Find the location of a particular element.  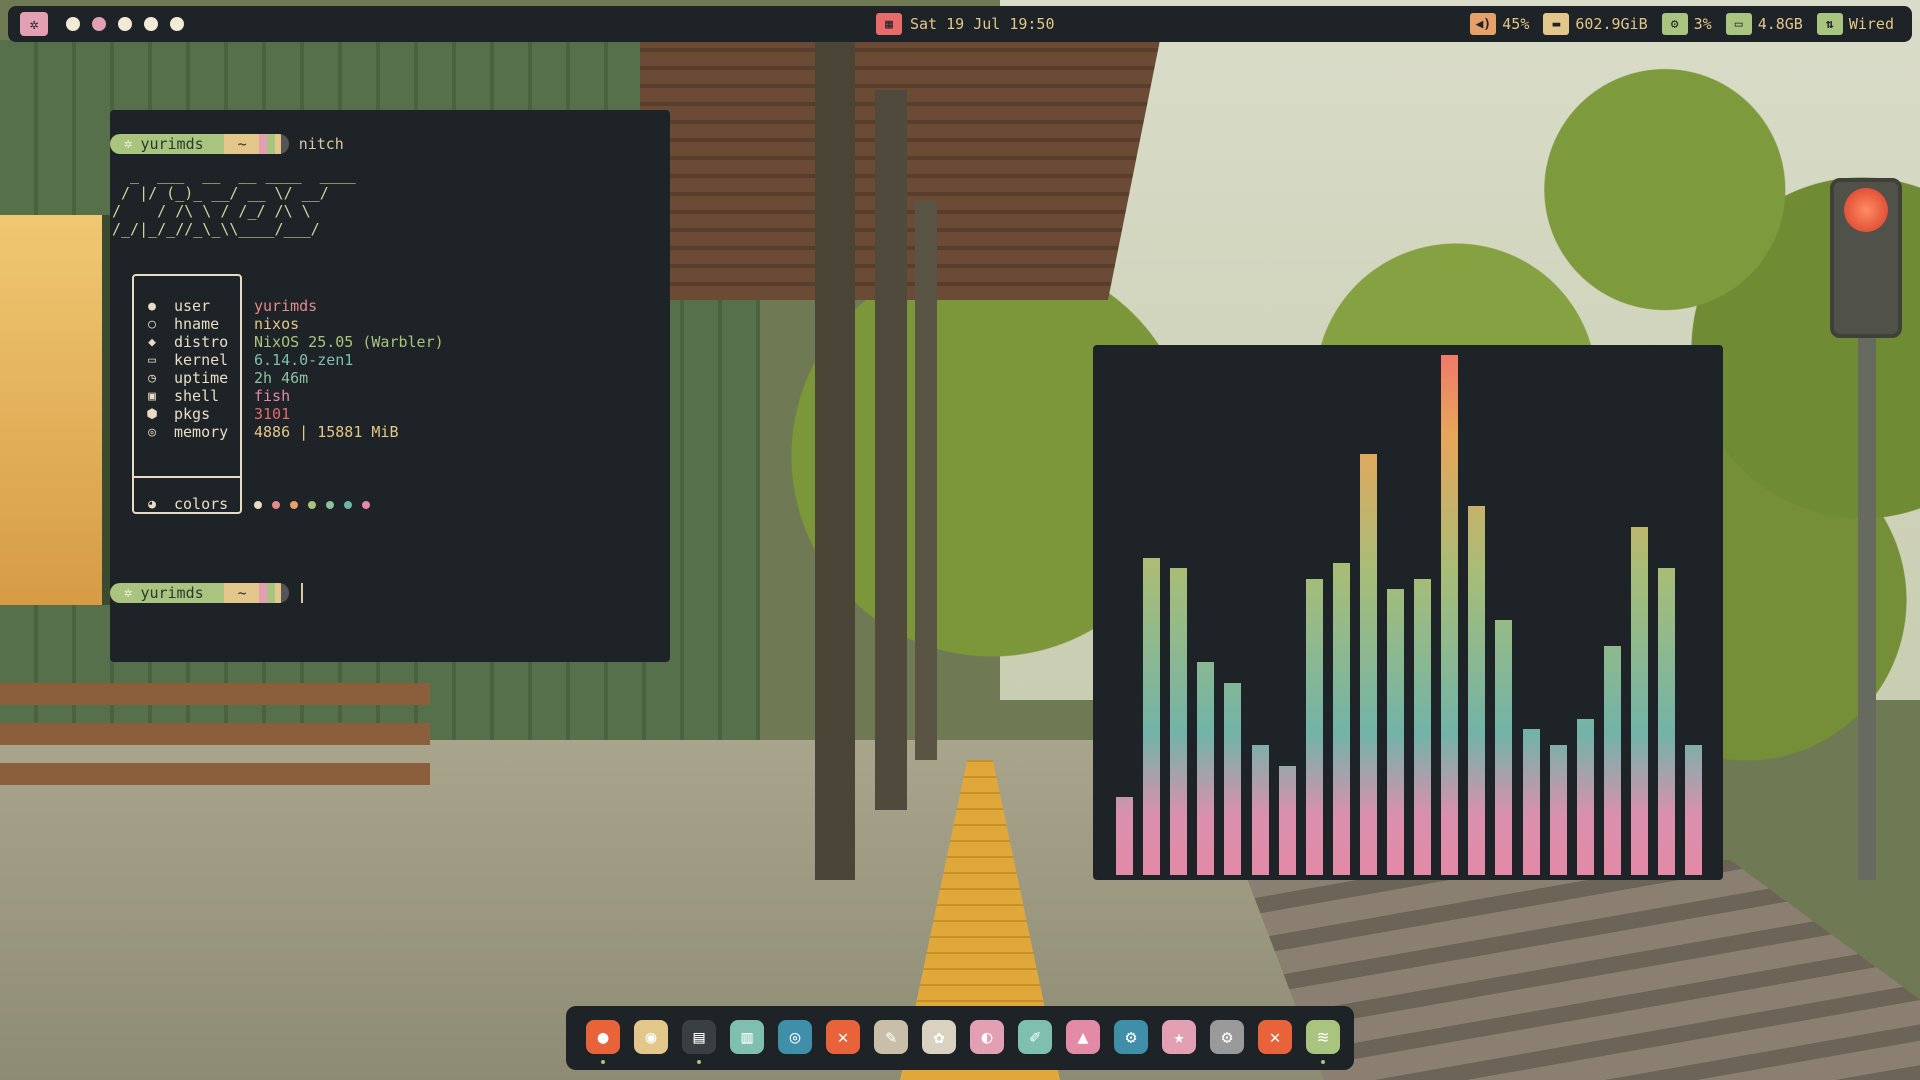

steam-icon: ⚙ is located at coordinates (1131, 1037).